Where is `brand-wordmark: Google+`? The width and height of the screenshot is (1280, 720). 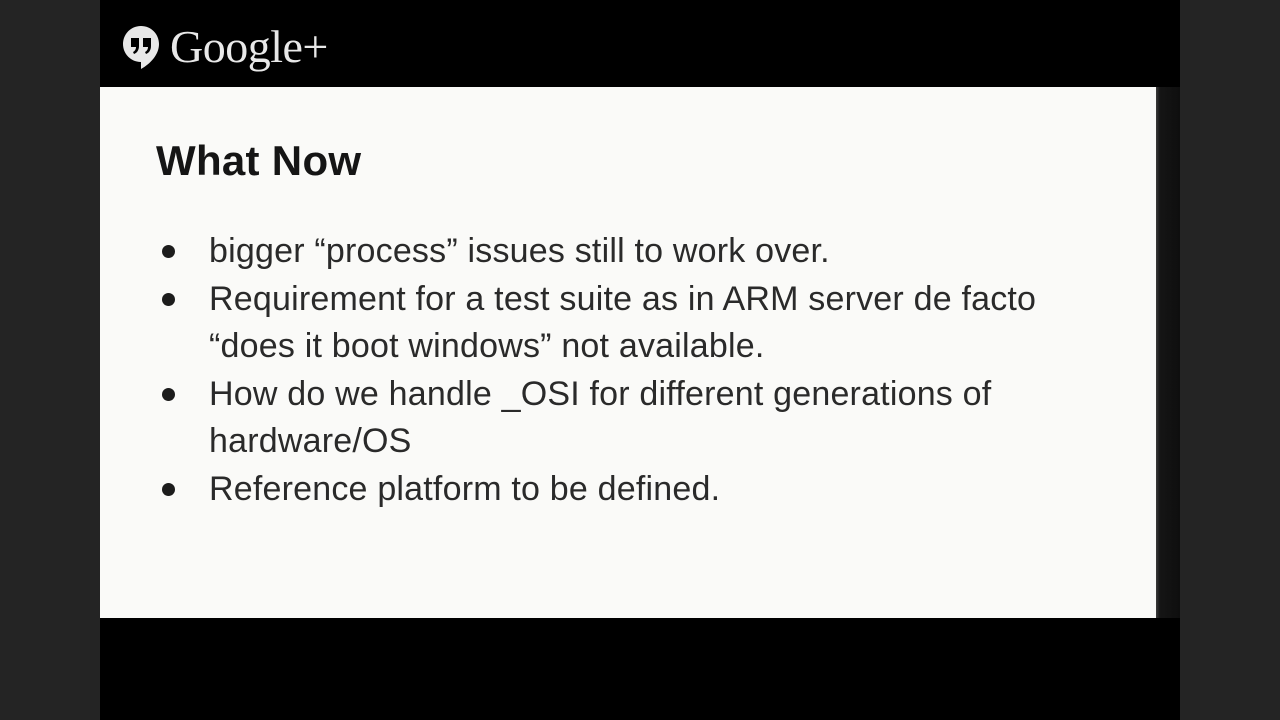 brand-wordmark: Google+ is located at coordinates (249, 46).